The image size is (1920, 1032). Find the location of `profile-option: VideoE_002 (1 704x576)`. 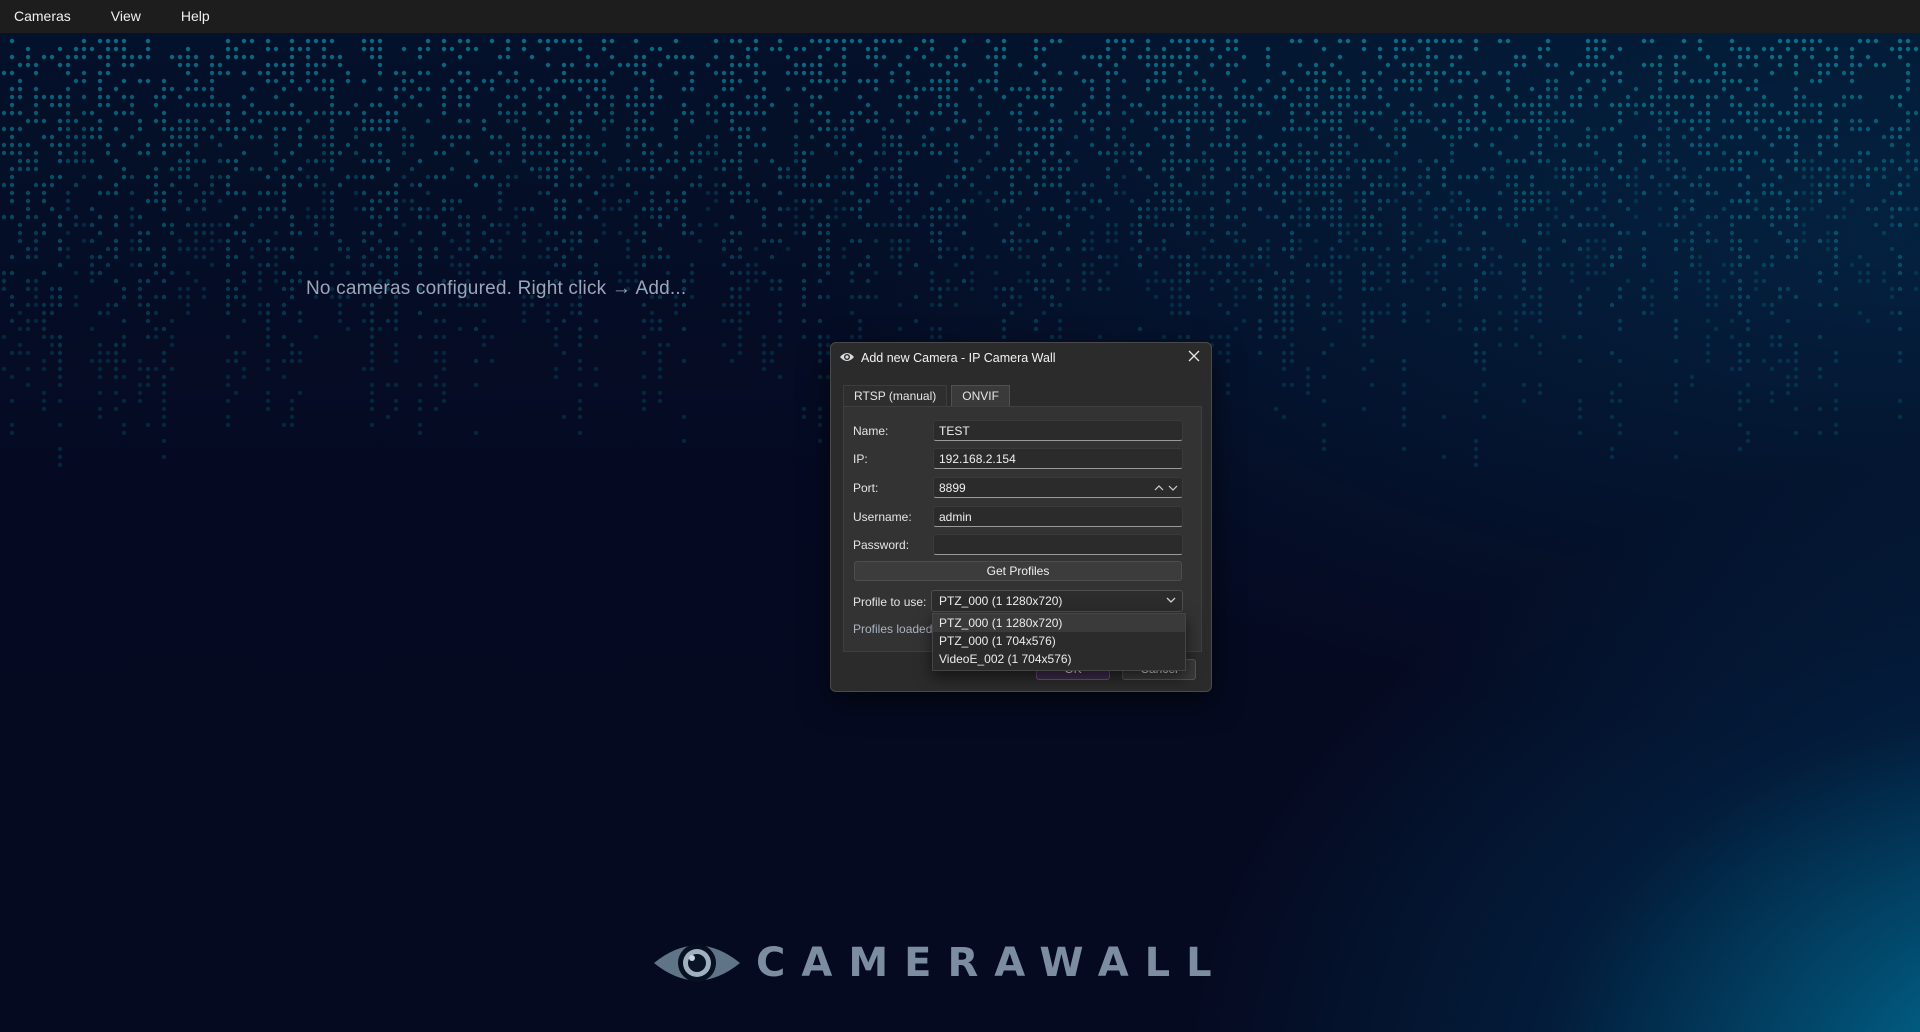

profile-option: VideoE_002 (1 704x576) is located at coordinates (1059, 659).